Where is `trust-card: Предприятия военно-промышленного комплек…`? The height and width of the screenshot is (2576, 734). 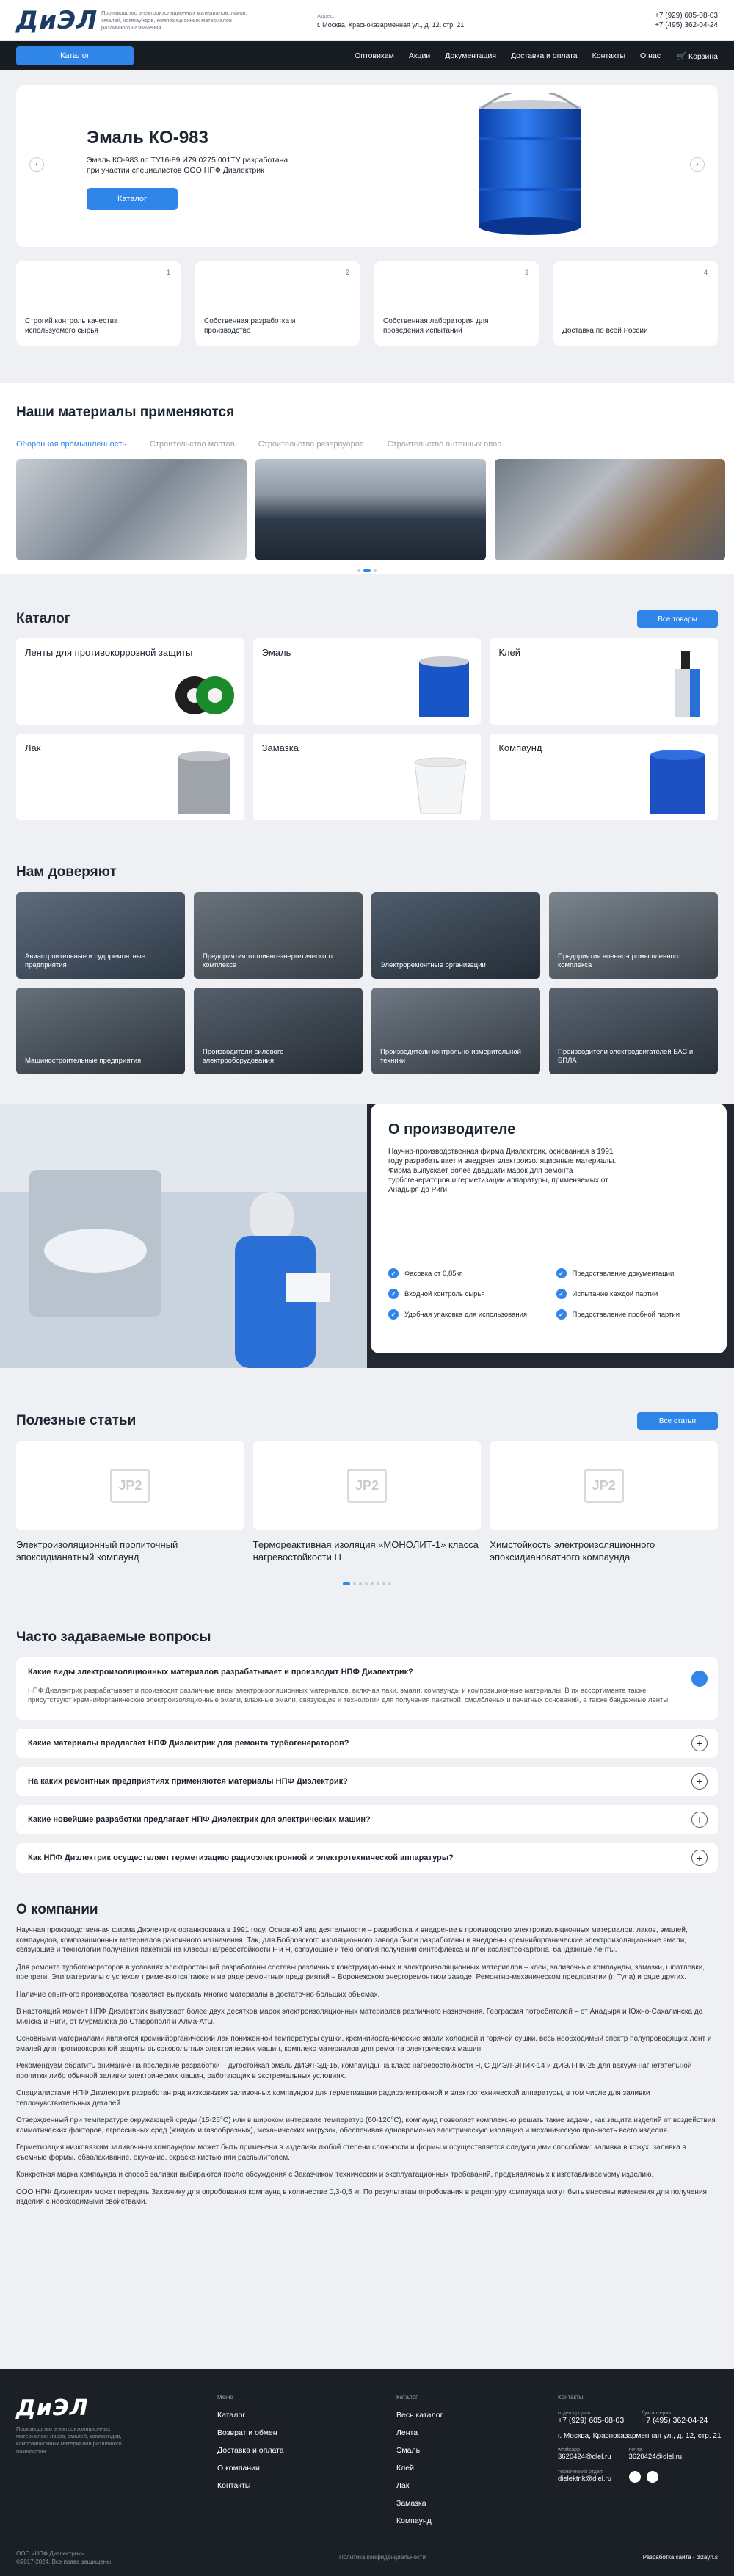 trust-card: Предприятия военно-промышленного комплек… is located at coordinates (633, 935).